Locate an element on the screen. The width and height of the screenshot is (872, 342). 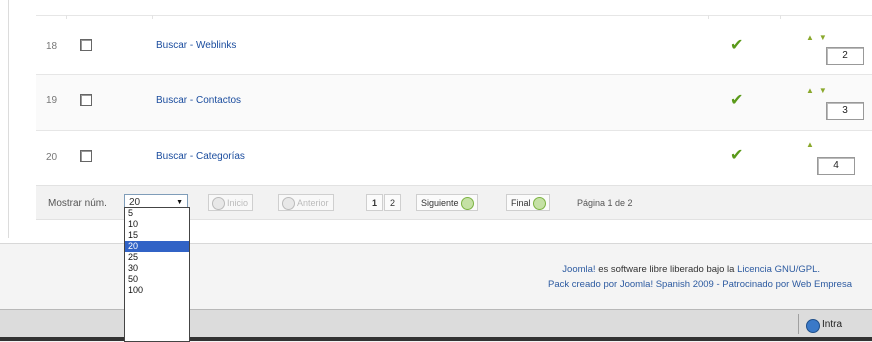
start-icon is located at coordinates (218, 203).